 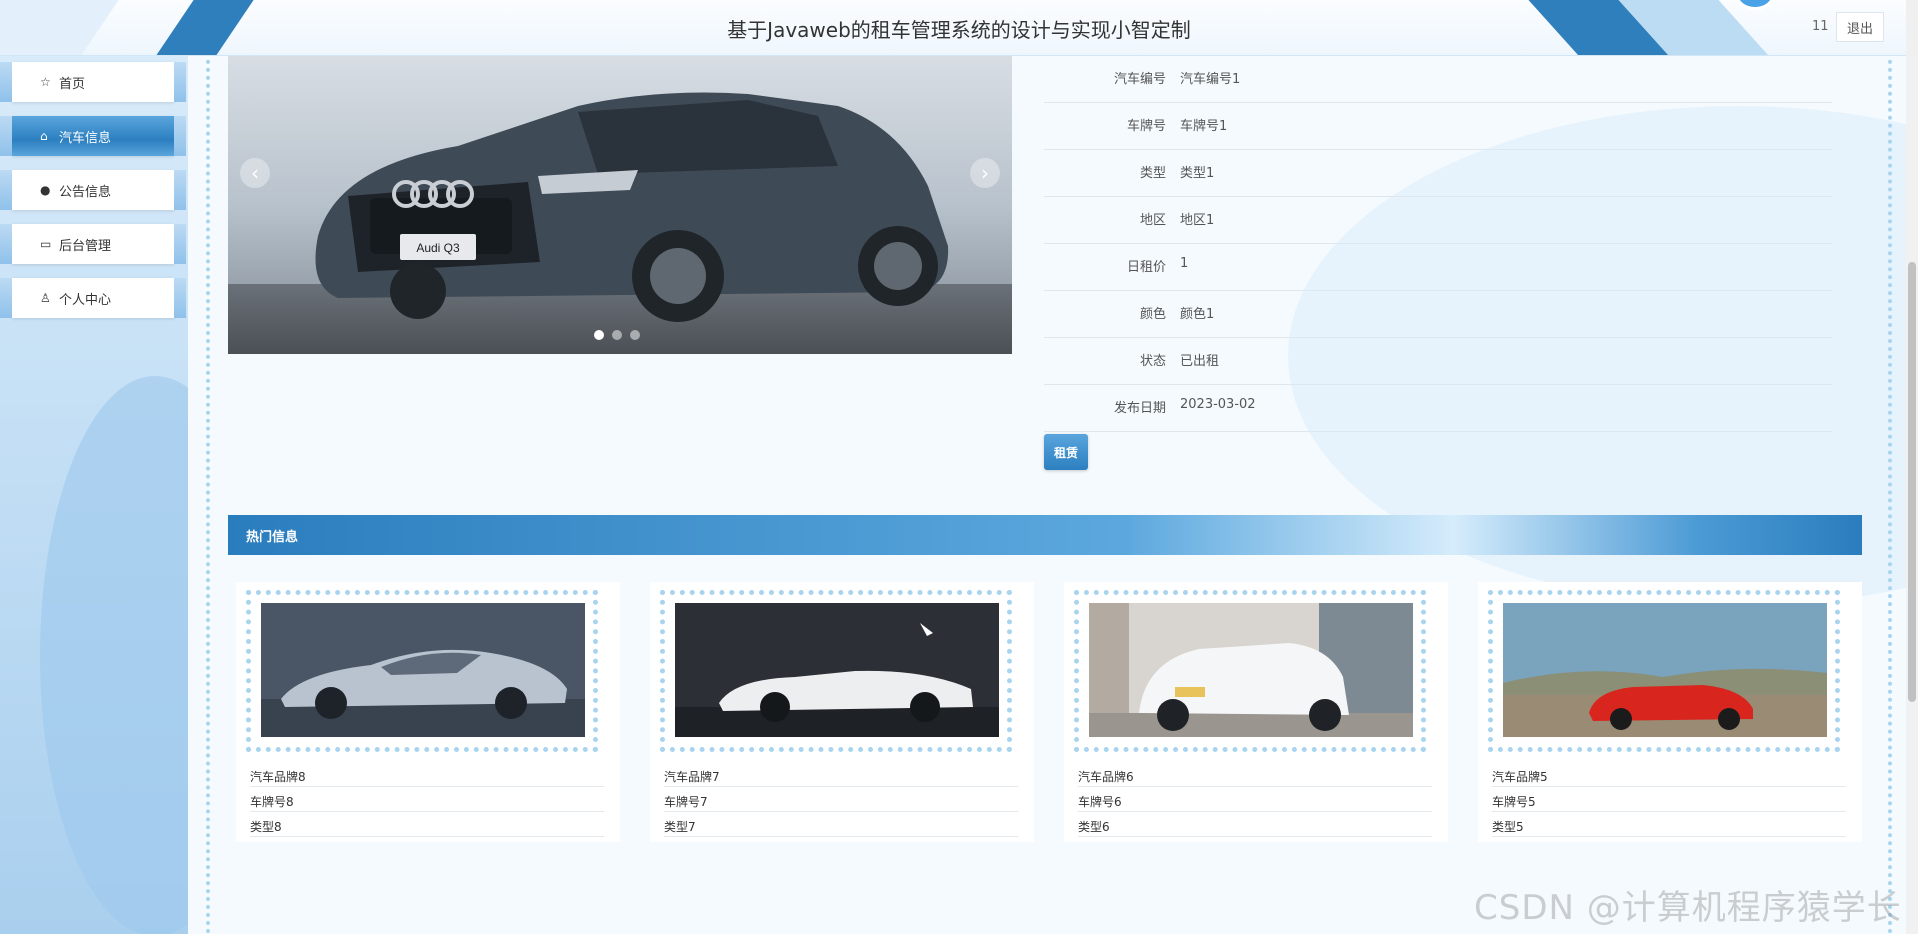 What do you see at coordinates (114, 655) in the screenshot?
I see `sidebar-decoration` at bounding box center [114, 655].